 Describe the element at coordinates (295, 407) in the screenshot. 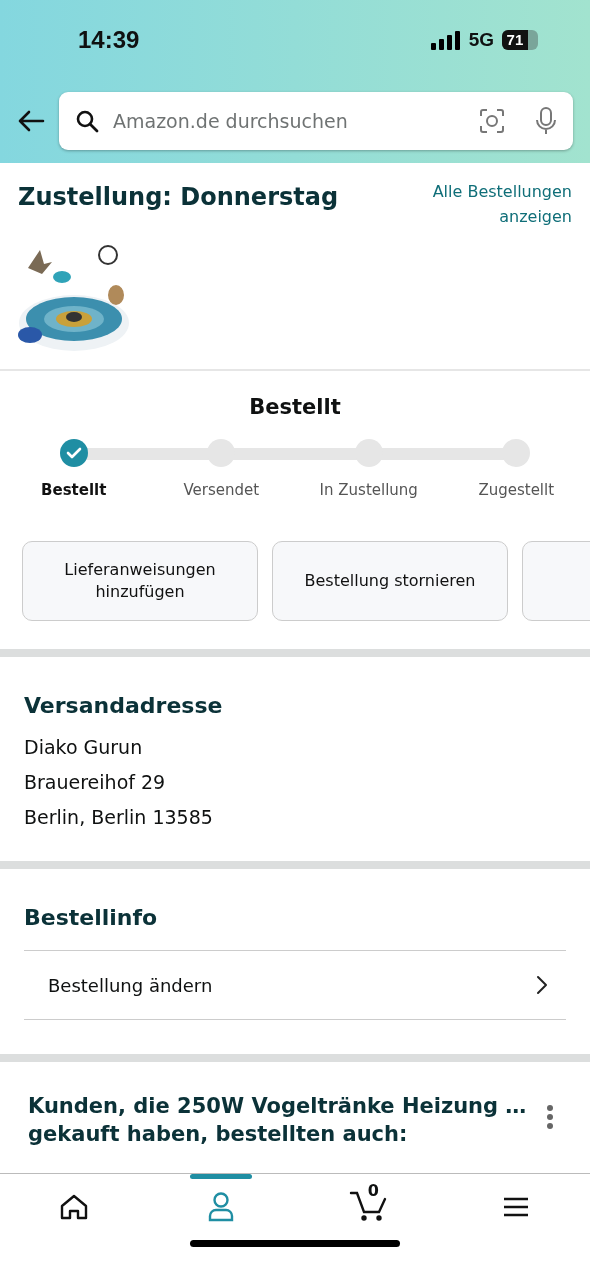

I see `status-title: Bestellt` at that location.